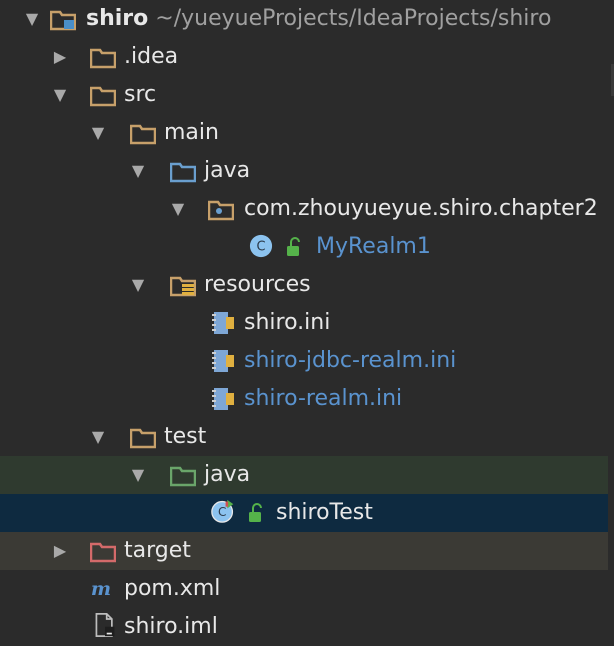  Describe the element at coordinates (172, 588) in the screenshot. I see `pom-label: pom.xml` at that location.